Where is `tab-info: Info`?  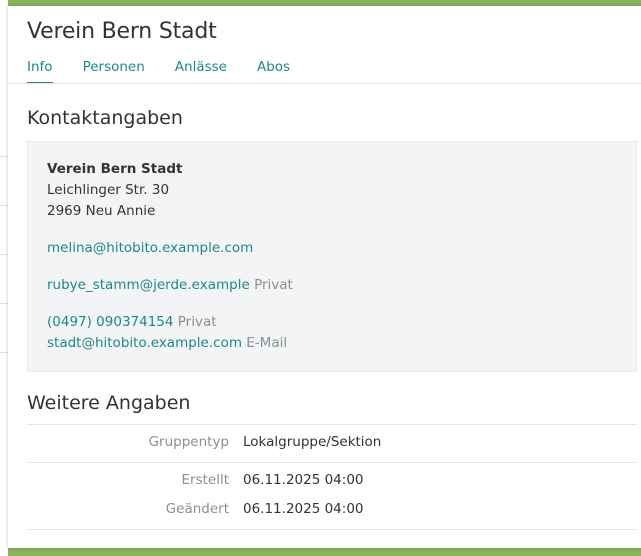 tab-info: Info is located at coordinates (40, 71).